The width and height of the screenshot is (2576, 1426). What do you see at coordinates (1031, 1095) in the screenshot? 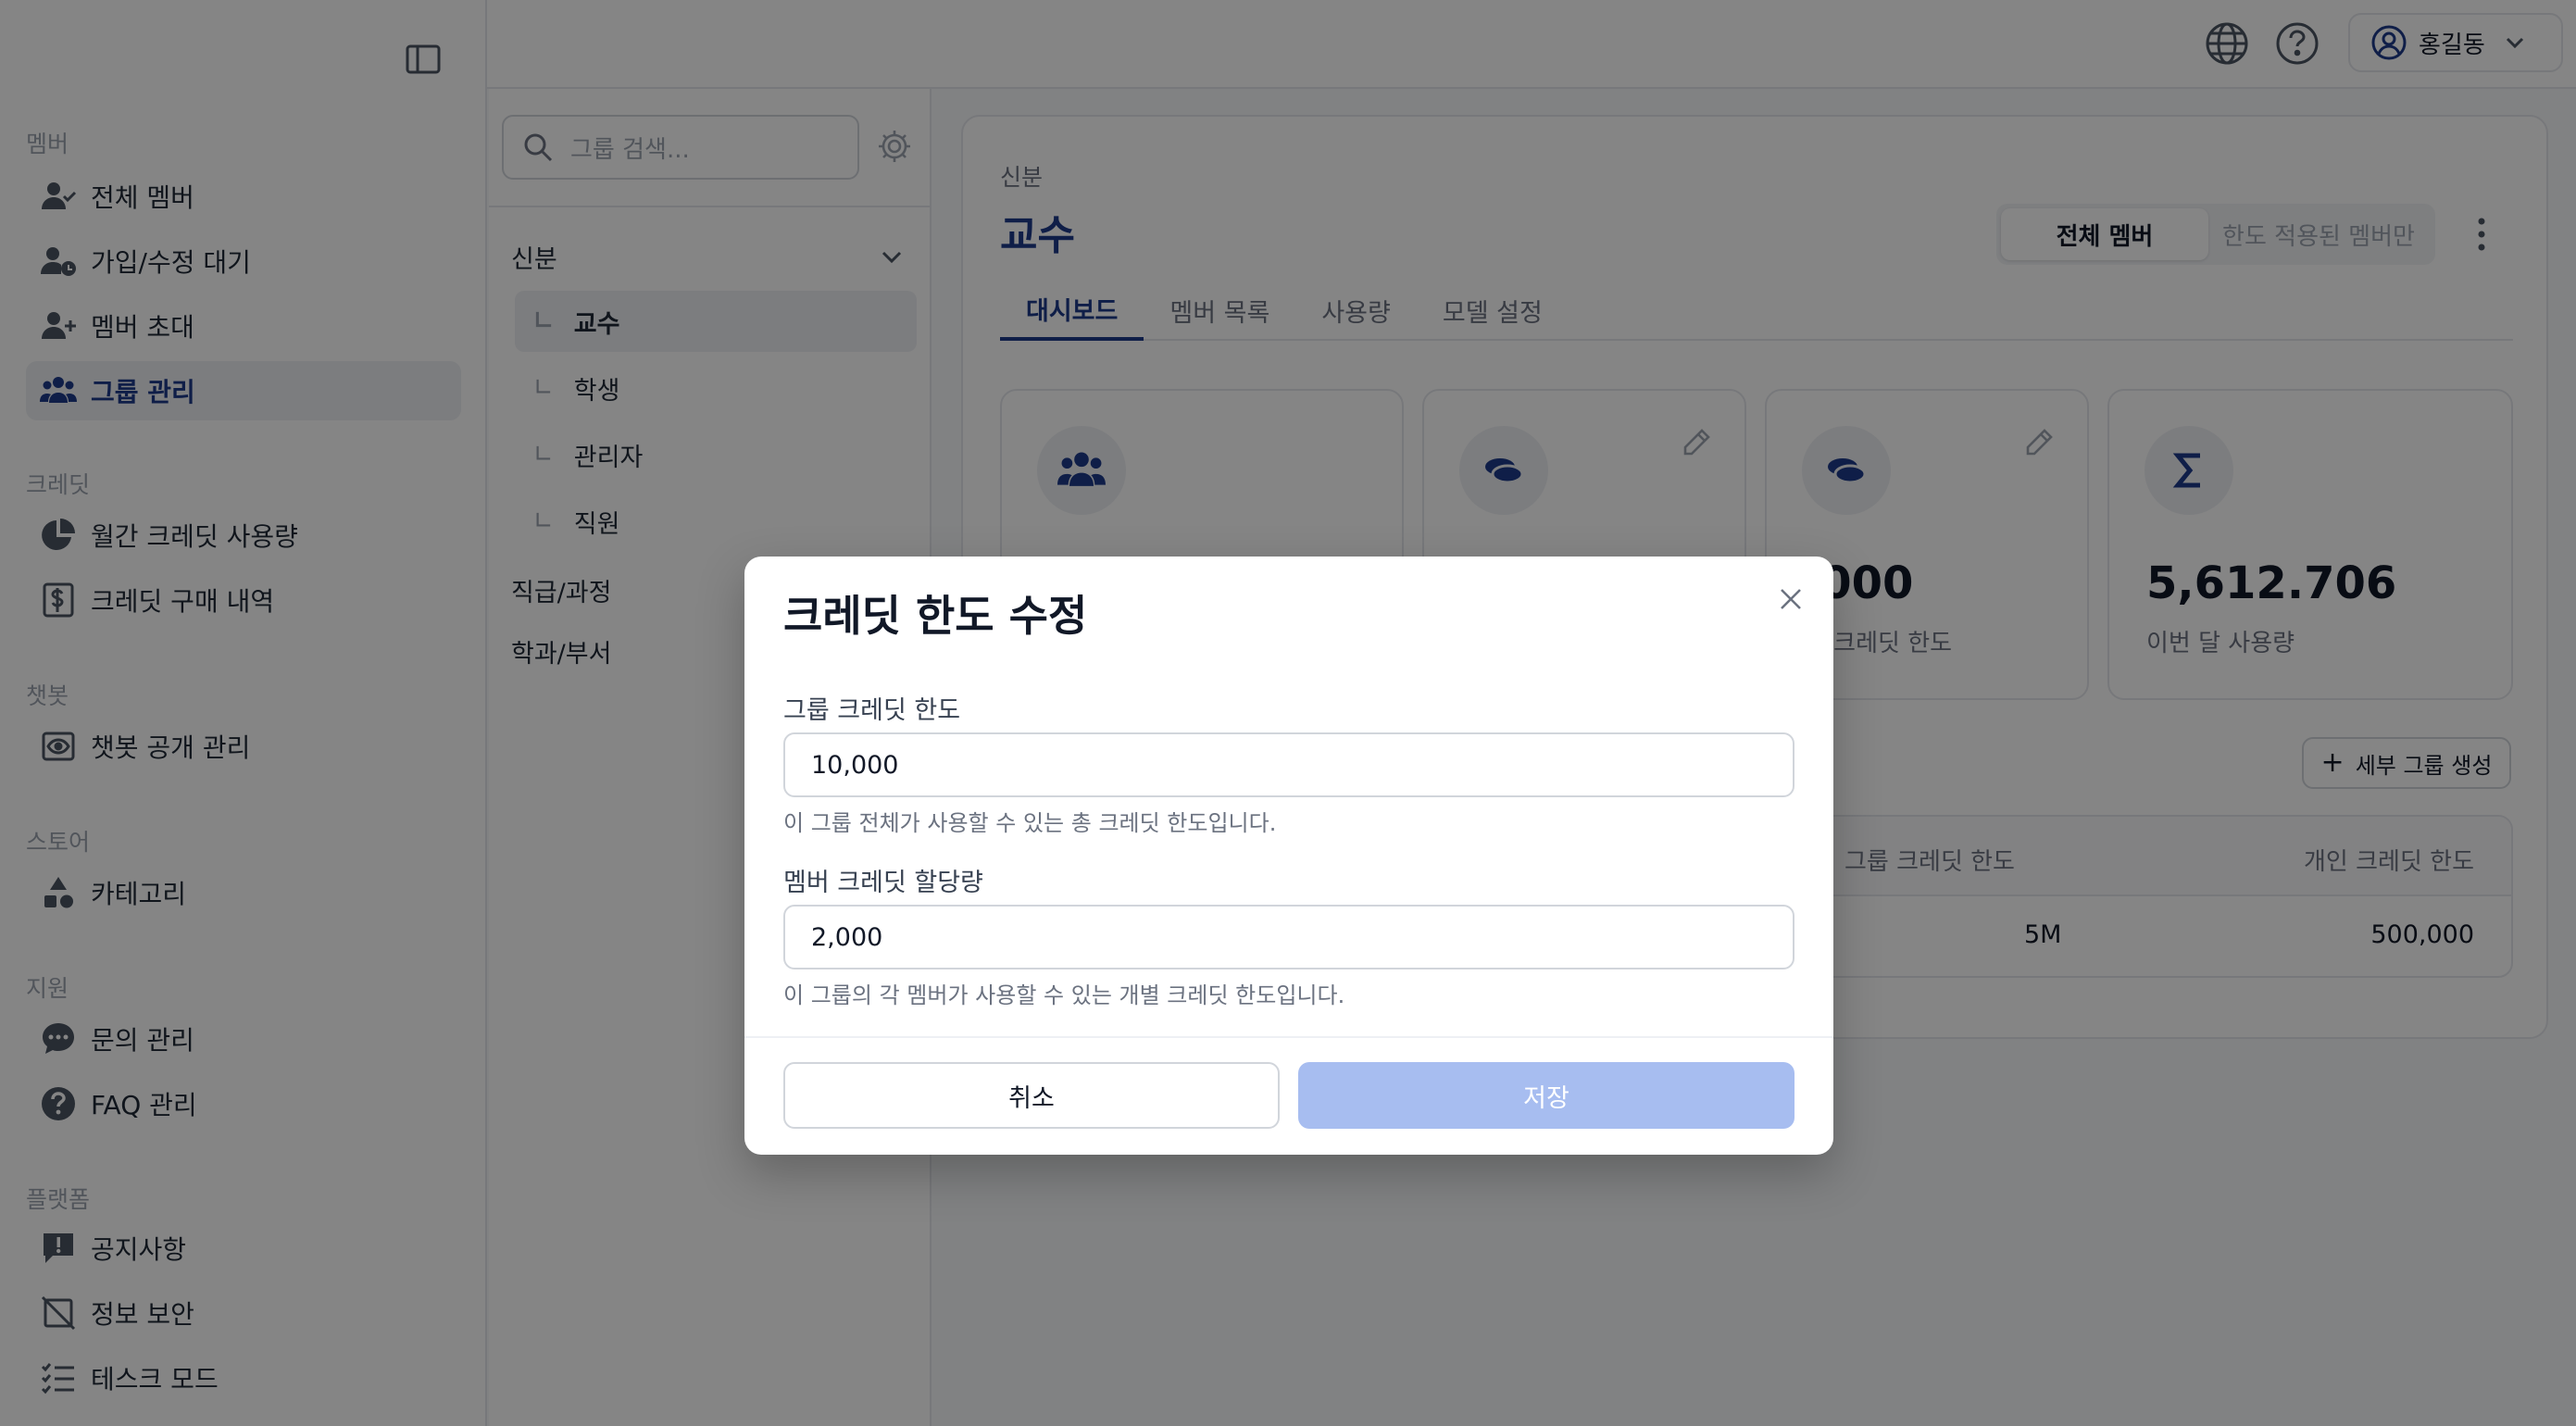
I see `cancel-button: 취소` at bounding box center [1031, 1095].